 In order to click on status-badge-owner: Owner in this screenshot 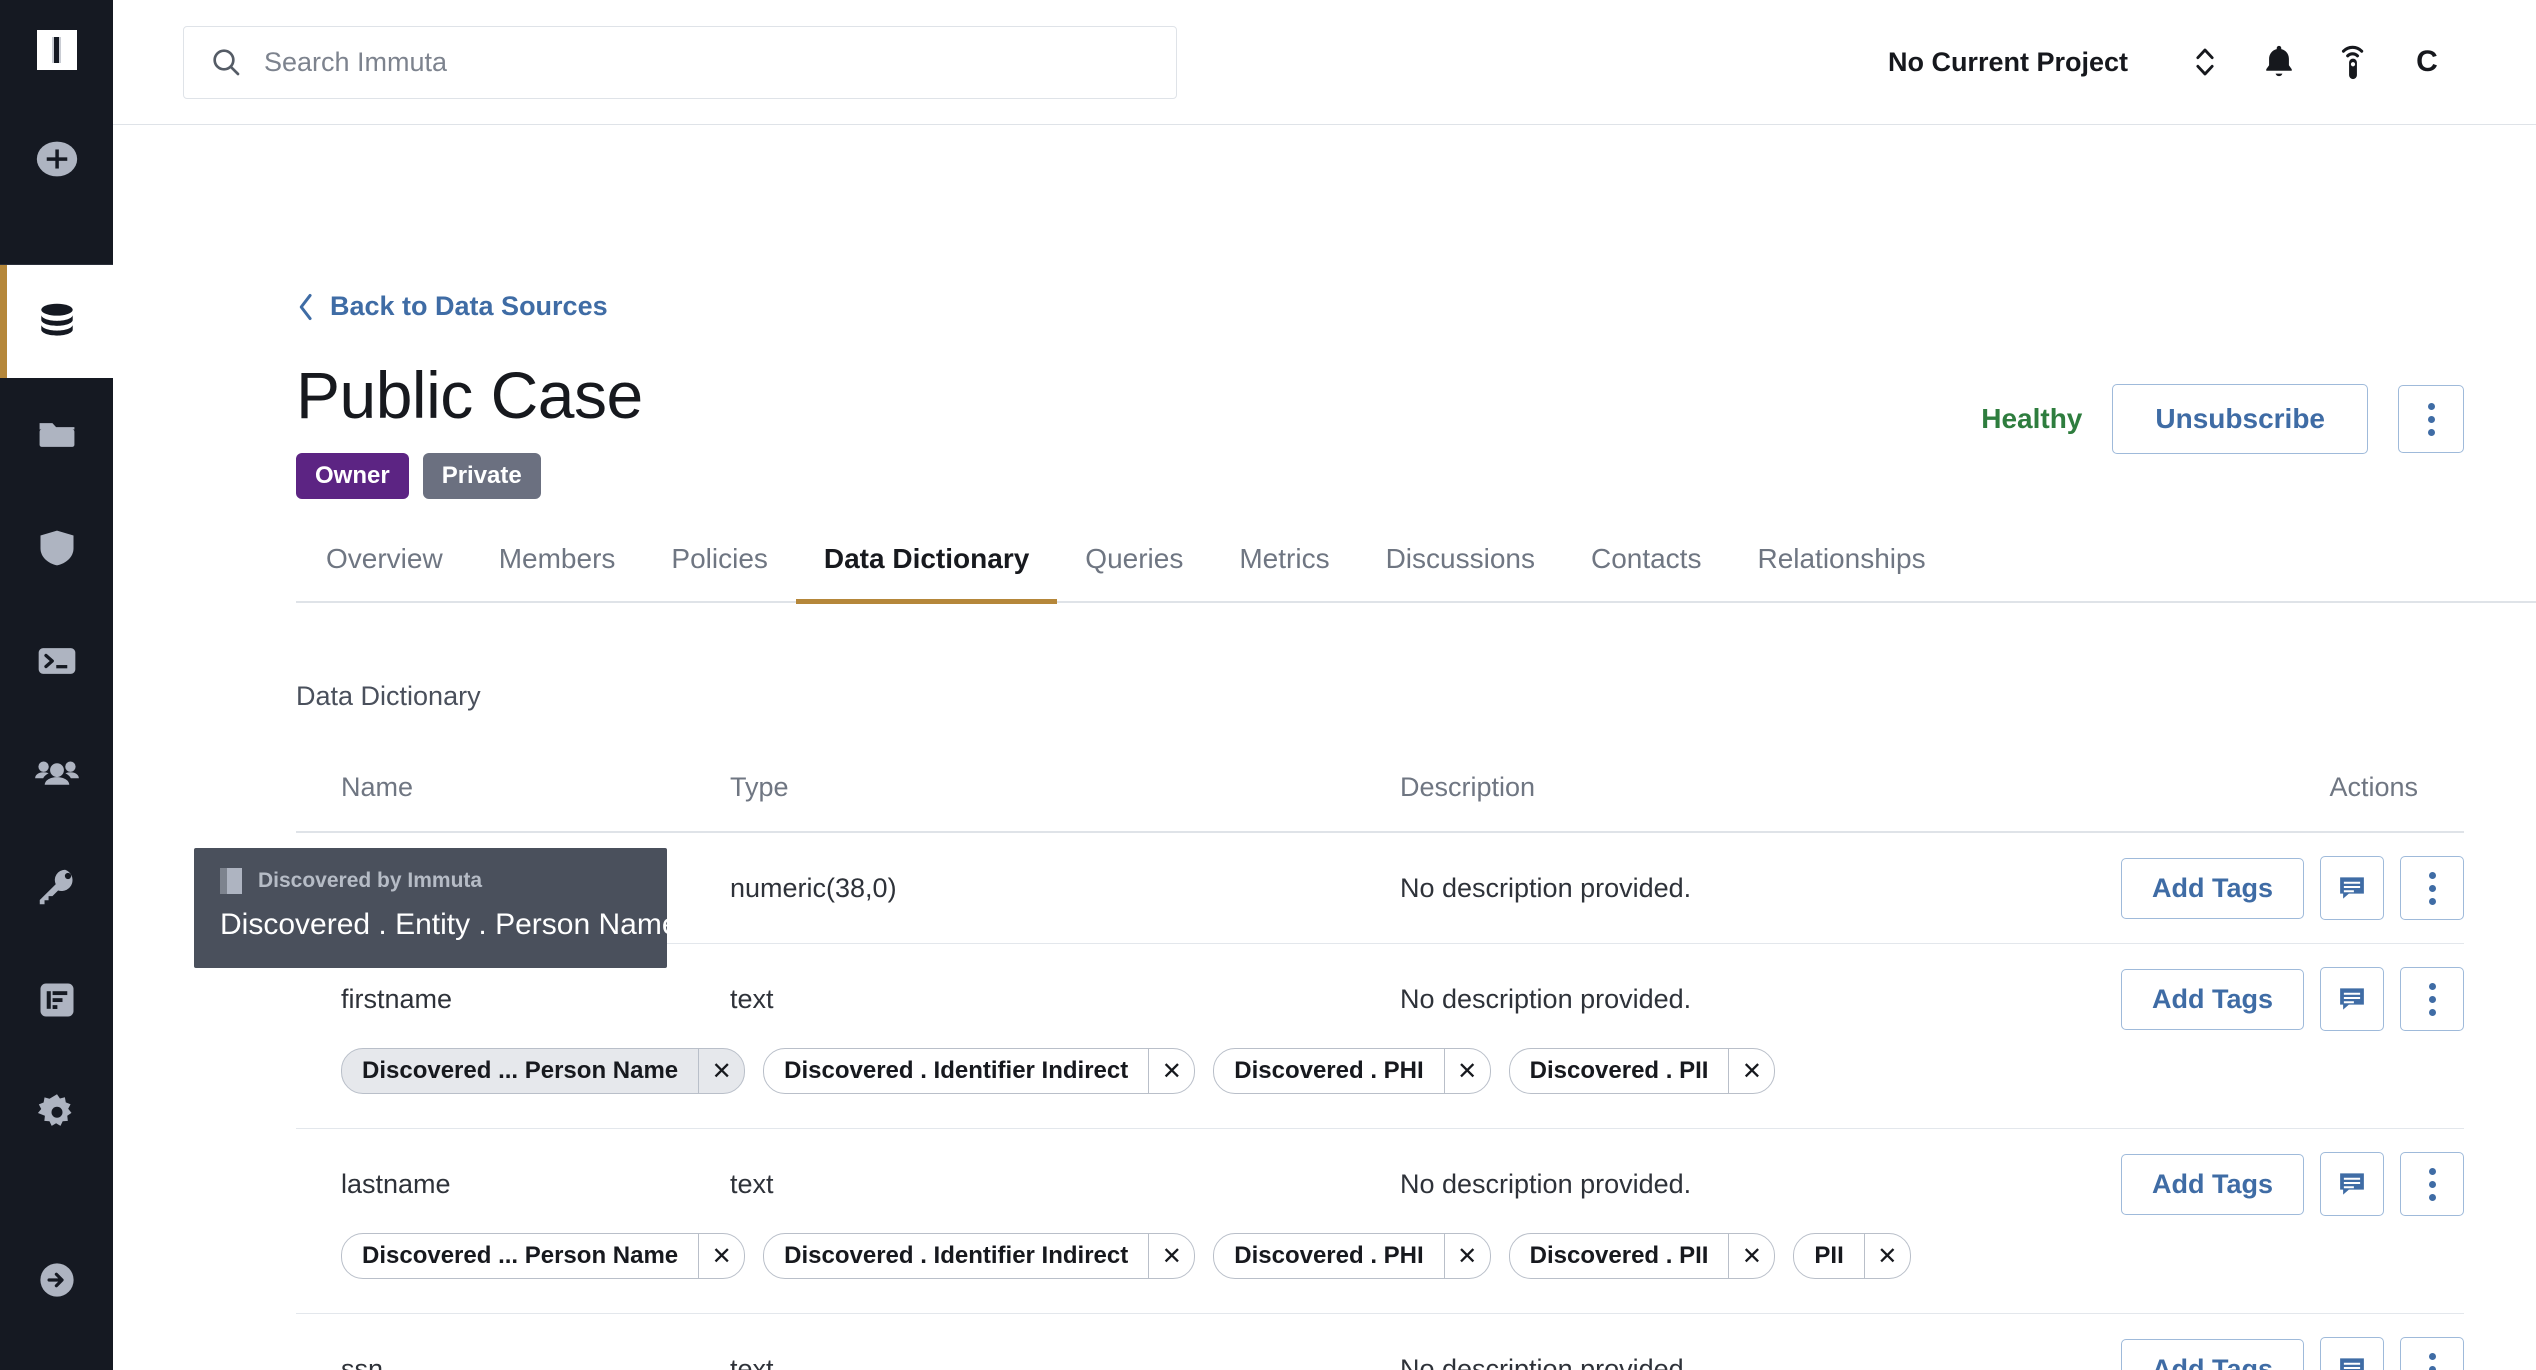, I will do `click(352, 476)`.